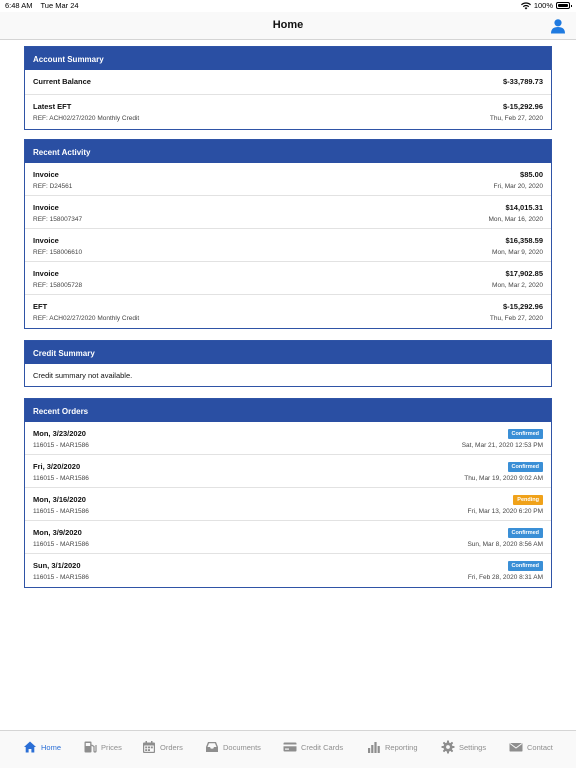 Image resolution: width=576 pixels, height=768 pixels. I want to click on order-timestamp: Thu, Mar 19, 2020 9:02 AM, so click(503, 478).